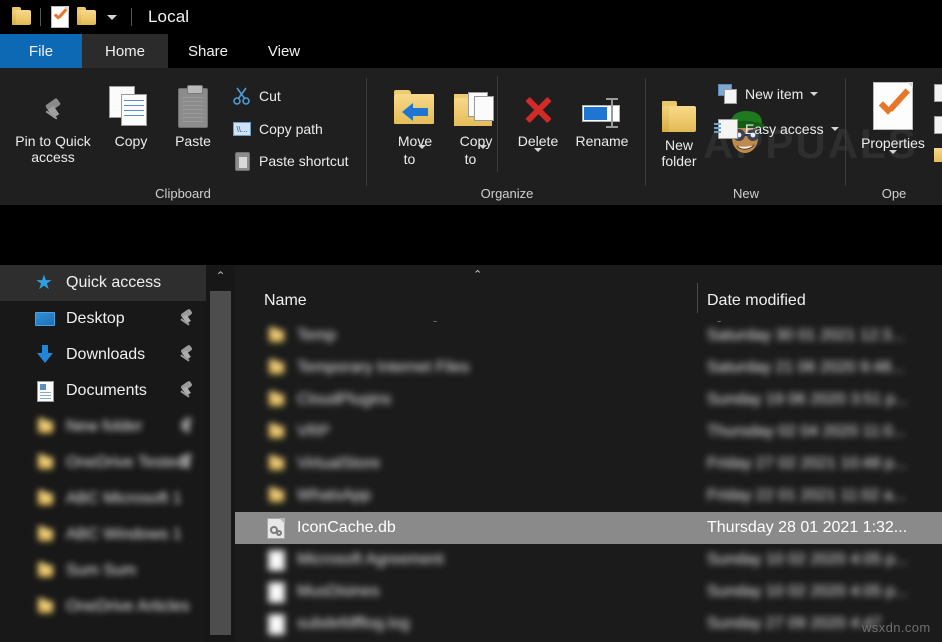 The width and height of the screenshot is (942, 642). What do you see at coordinates (53, 141) in the screenshot?
I see `pin-label-line1: Pin to Quick` at bounding box center [53, 141].